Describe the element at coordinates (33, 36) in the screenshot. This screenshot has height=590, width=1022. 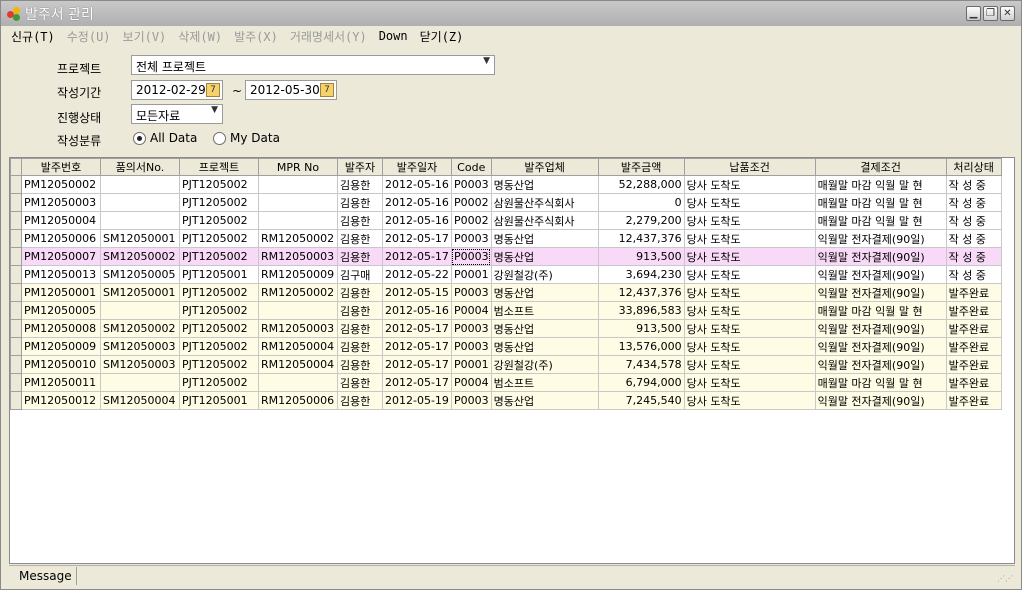
I see `menu-new: 신규(T)` at that location.